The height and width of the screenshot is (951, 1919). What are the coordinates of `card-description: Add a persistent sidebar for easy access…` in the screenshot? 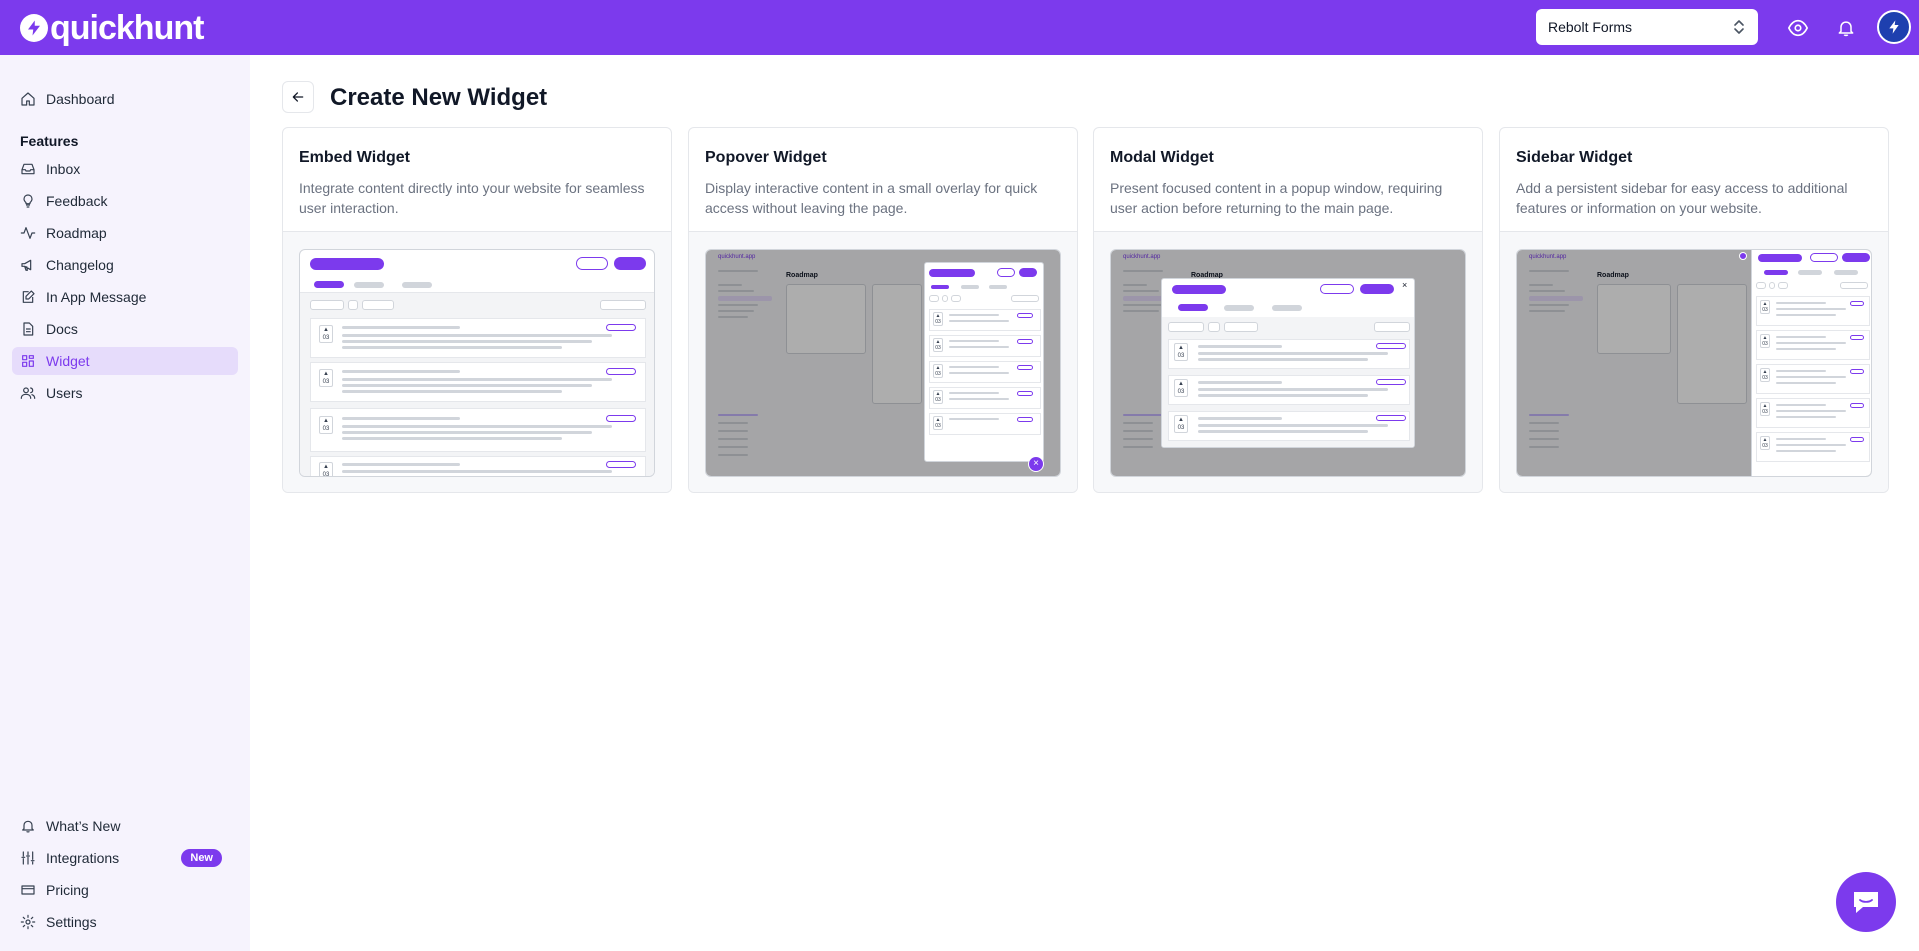 It's located at (1682, 198).